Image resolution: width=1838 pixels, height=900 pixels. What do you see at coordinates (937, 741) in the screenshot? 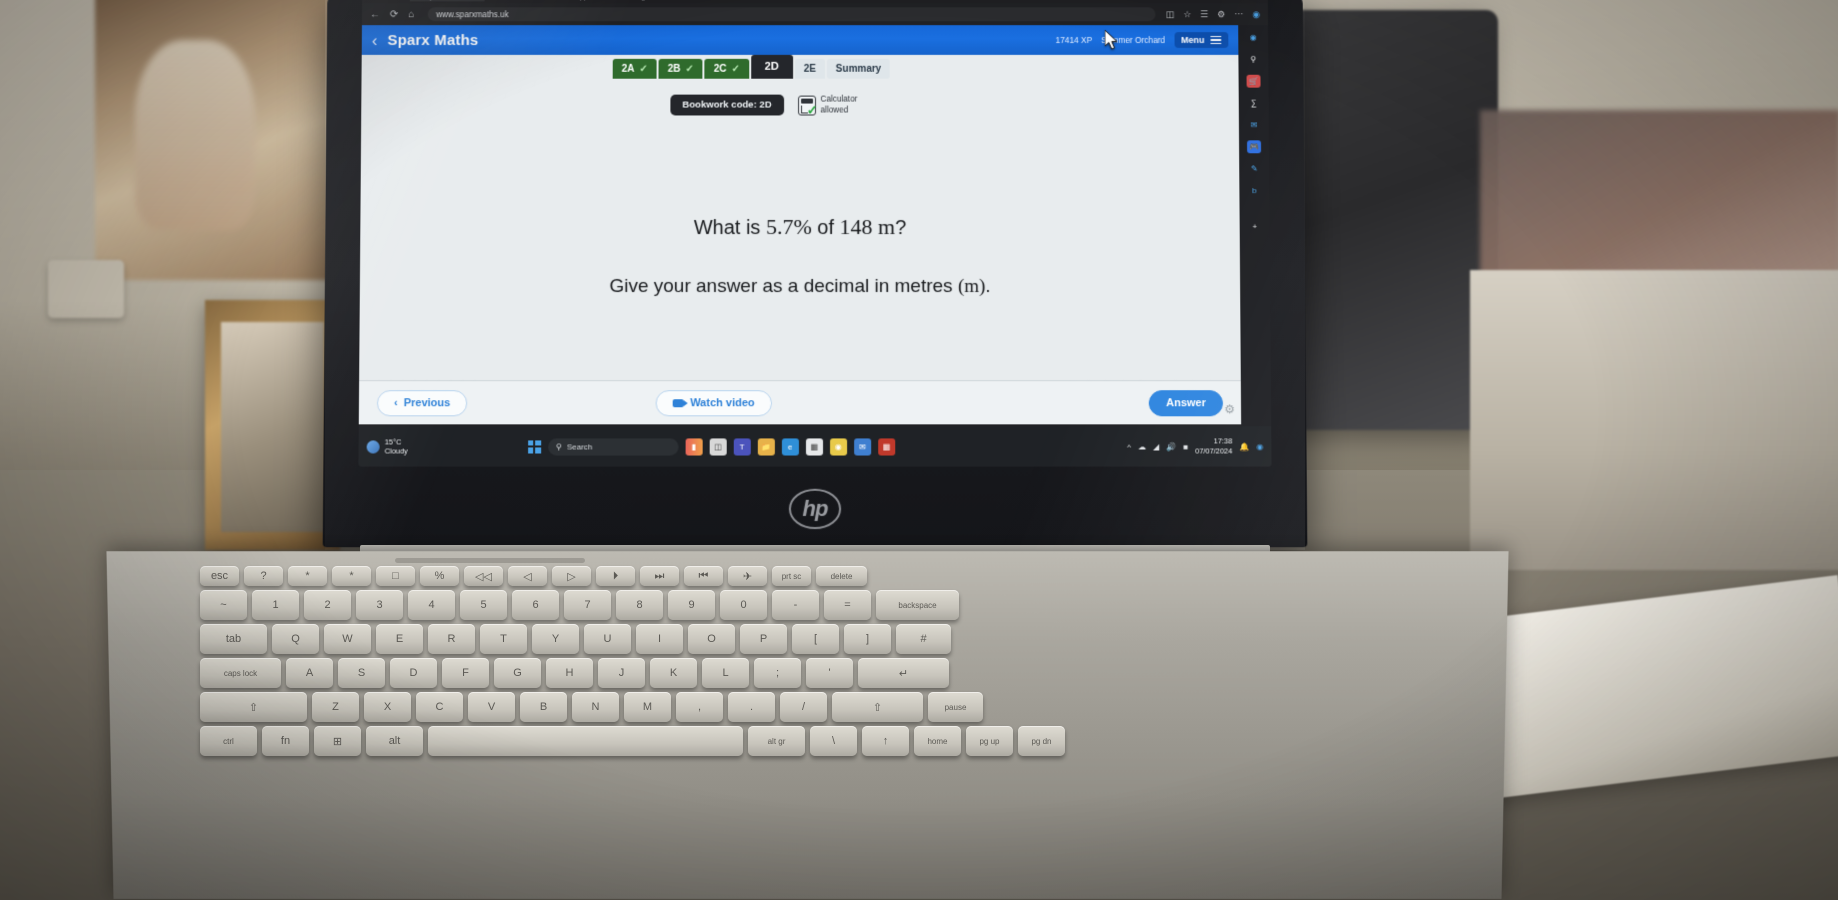
I see `keyboard-key: home` at bounding box center [937, 741].